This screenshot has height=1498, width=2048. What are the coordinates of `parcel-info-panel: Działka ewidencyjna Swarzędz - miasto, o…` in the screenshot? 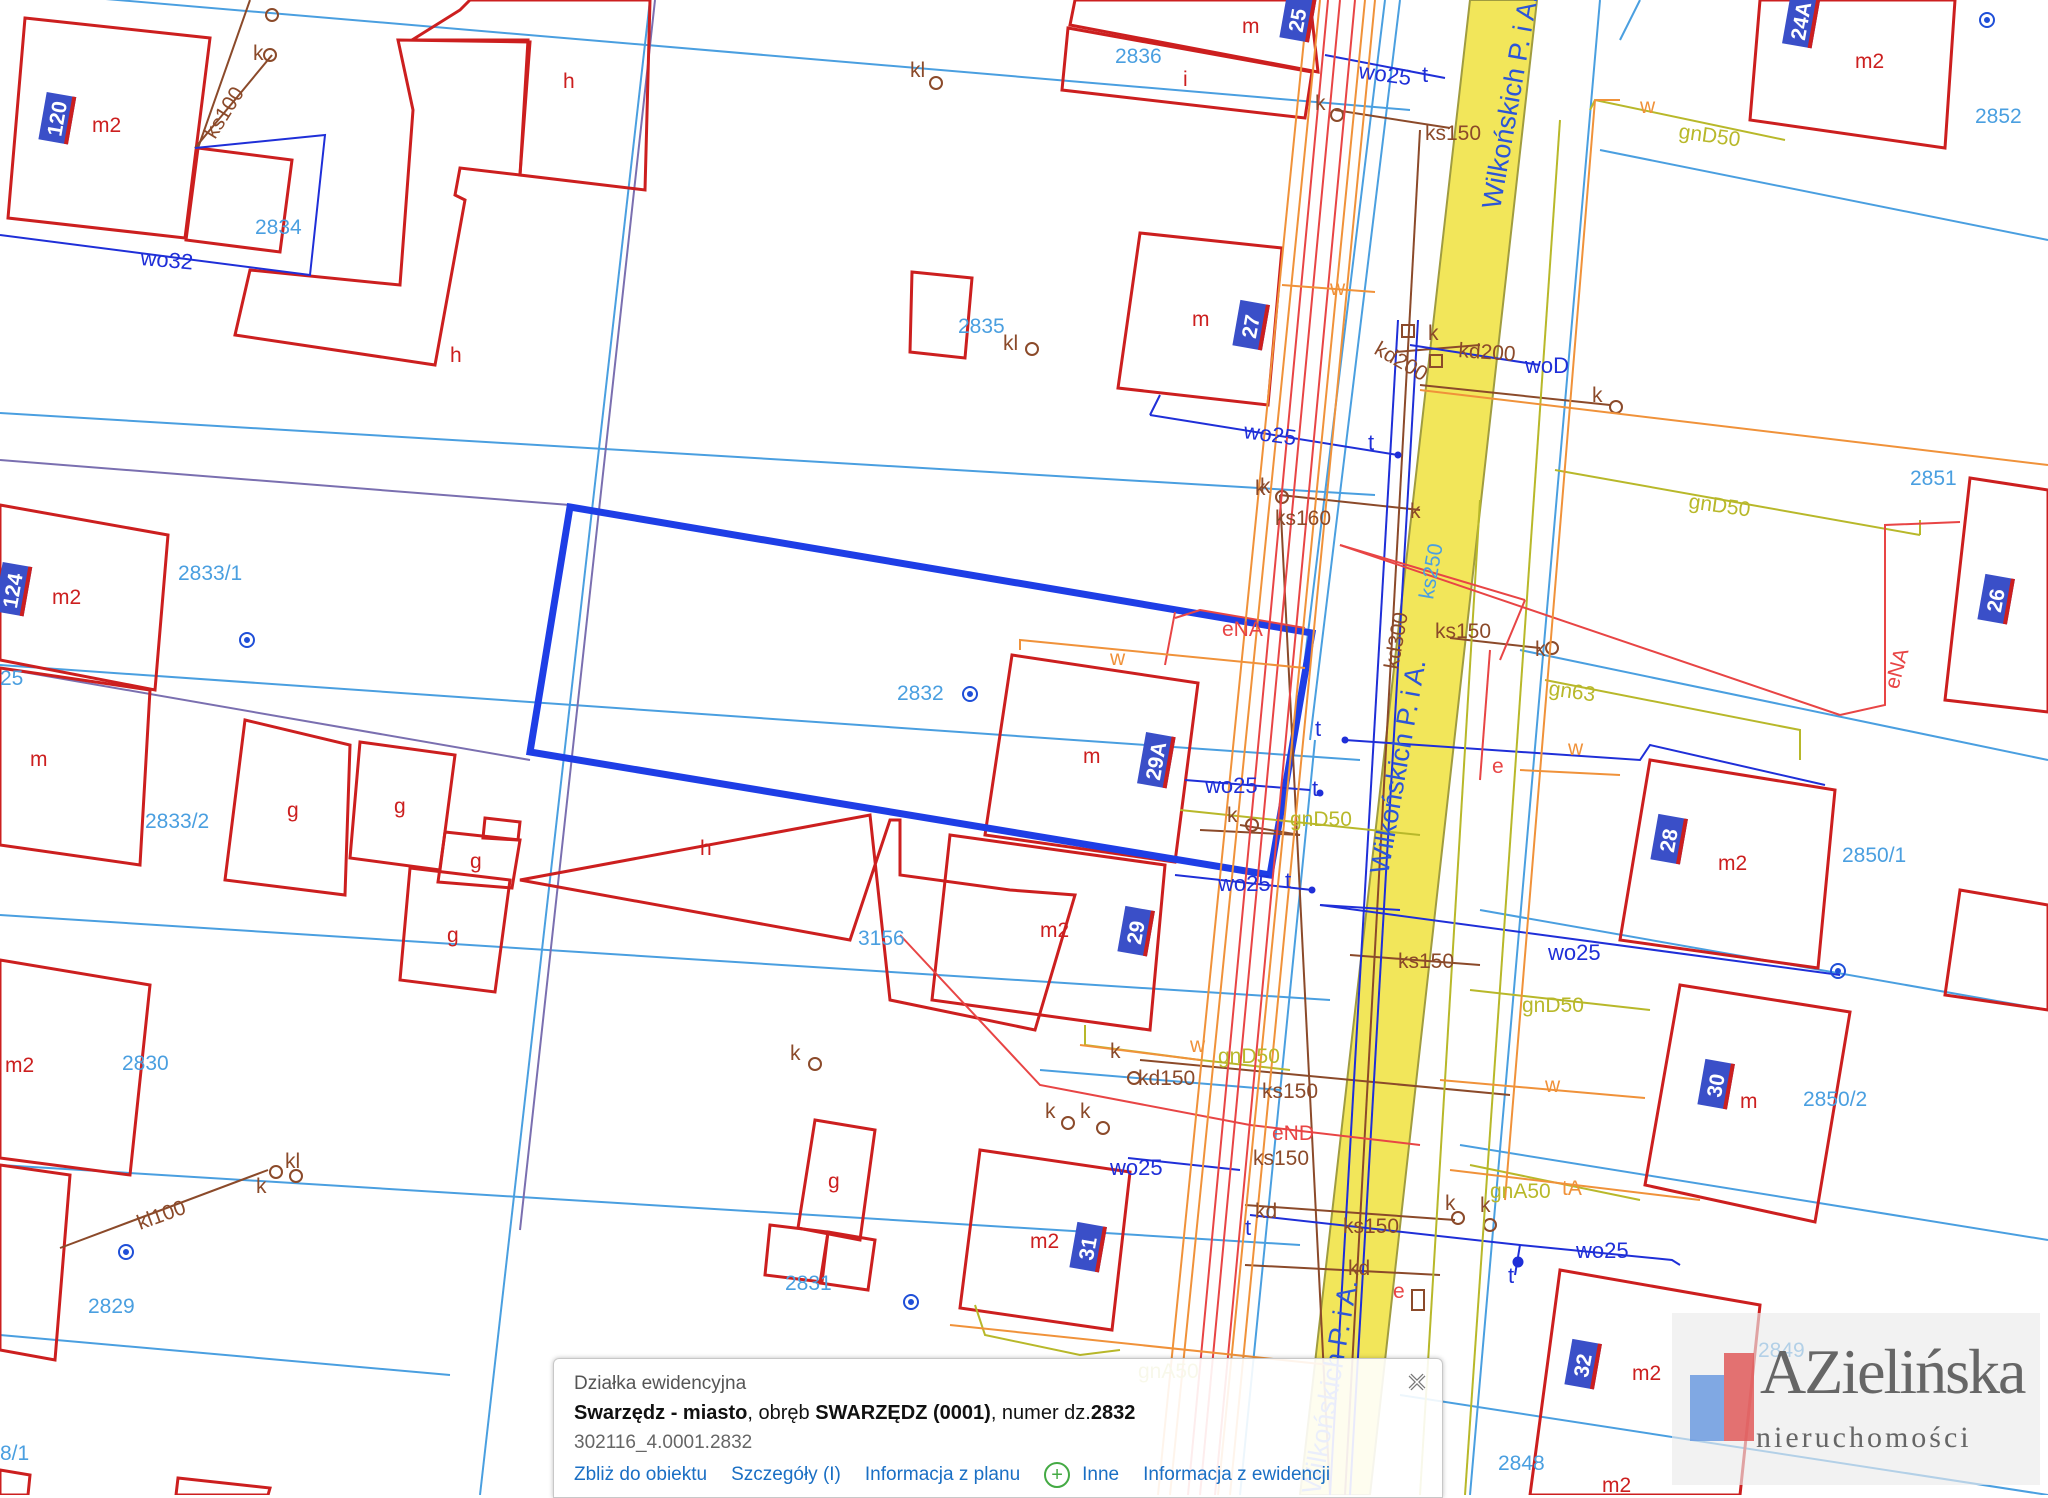 It's located at (998, 1428).